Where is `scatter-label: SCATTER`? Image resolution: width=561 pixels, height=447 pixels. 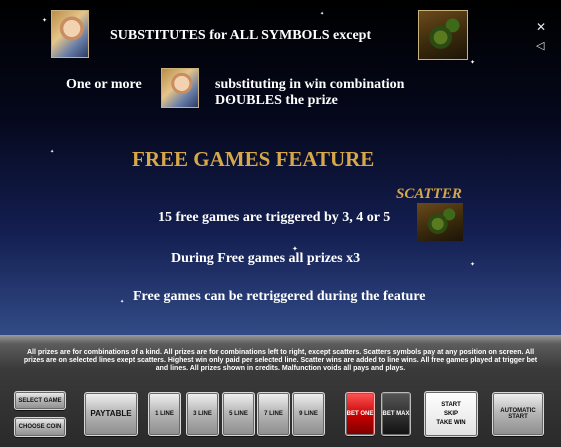
scatter-label: SCATTER is located at coordinates (429, 194).